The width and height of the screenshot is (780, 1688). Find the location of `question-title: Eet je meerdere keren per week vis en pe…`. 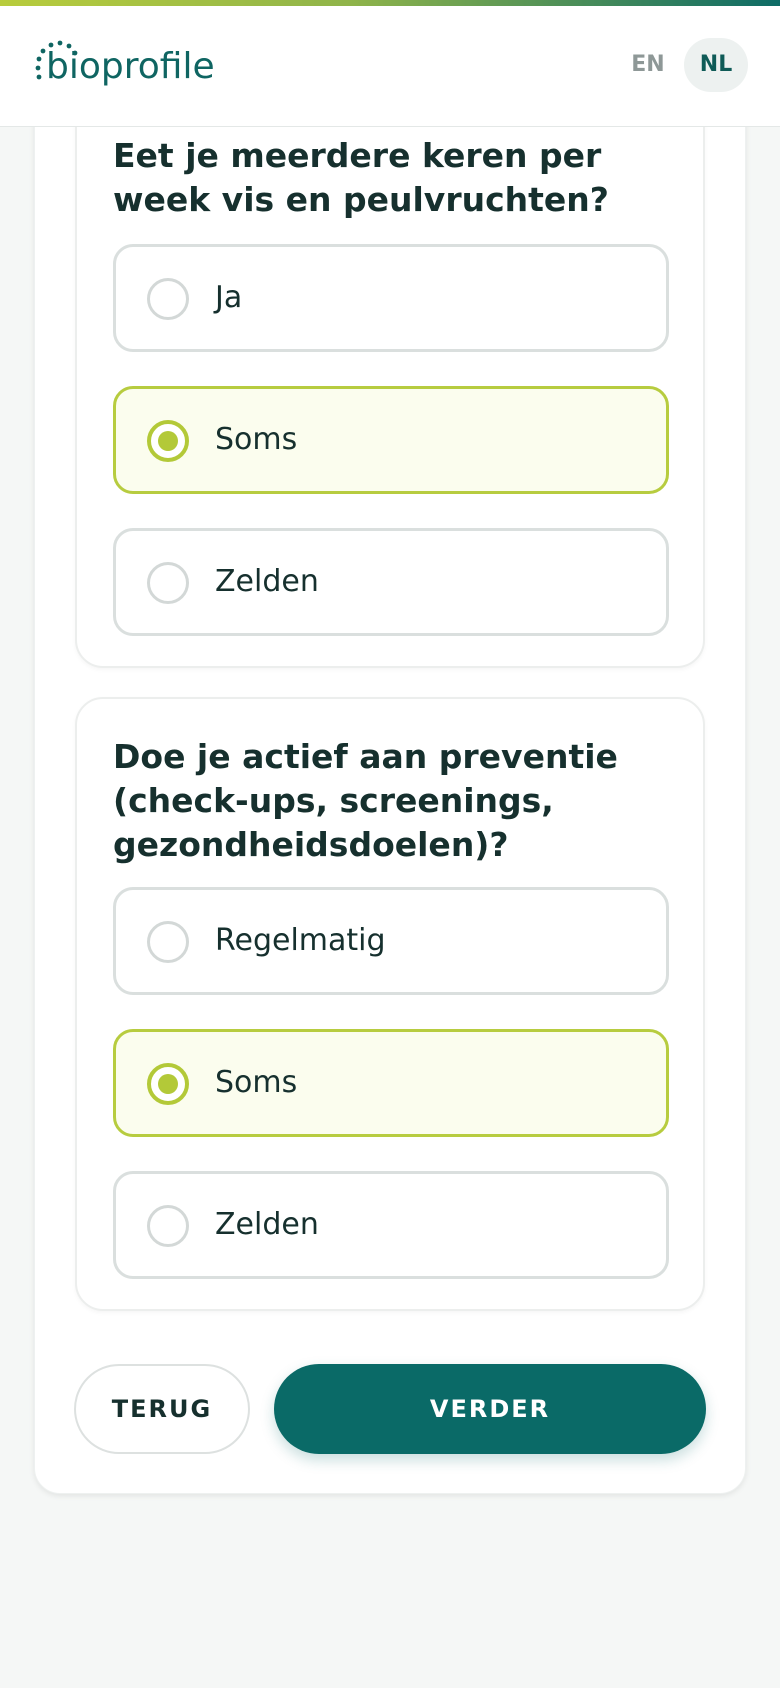

question-title: Eet je meerdere keren per week vis en pe… is located at coordinates (361, 177).